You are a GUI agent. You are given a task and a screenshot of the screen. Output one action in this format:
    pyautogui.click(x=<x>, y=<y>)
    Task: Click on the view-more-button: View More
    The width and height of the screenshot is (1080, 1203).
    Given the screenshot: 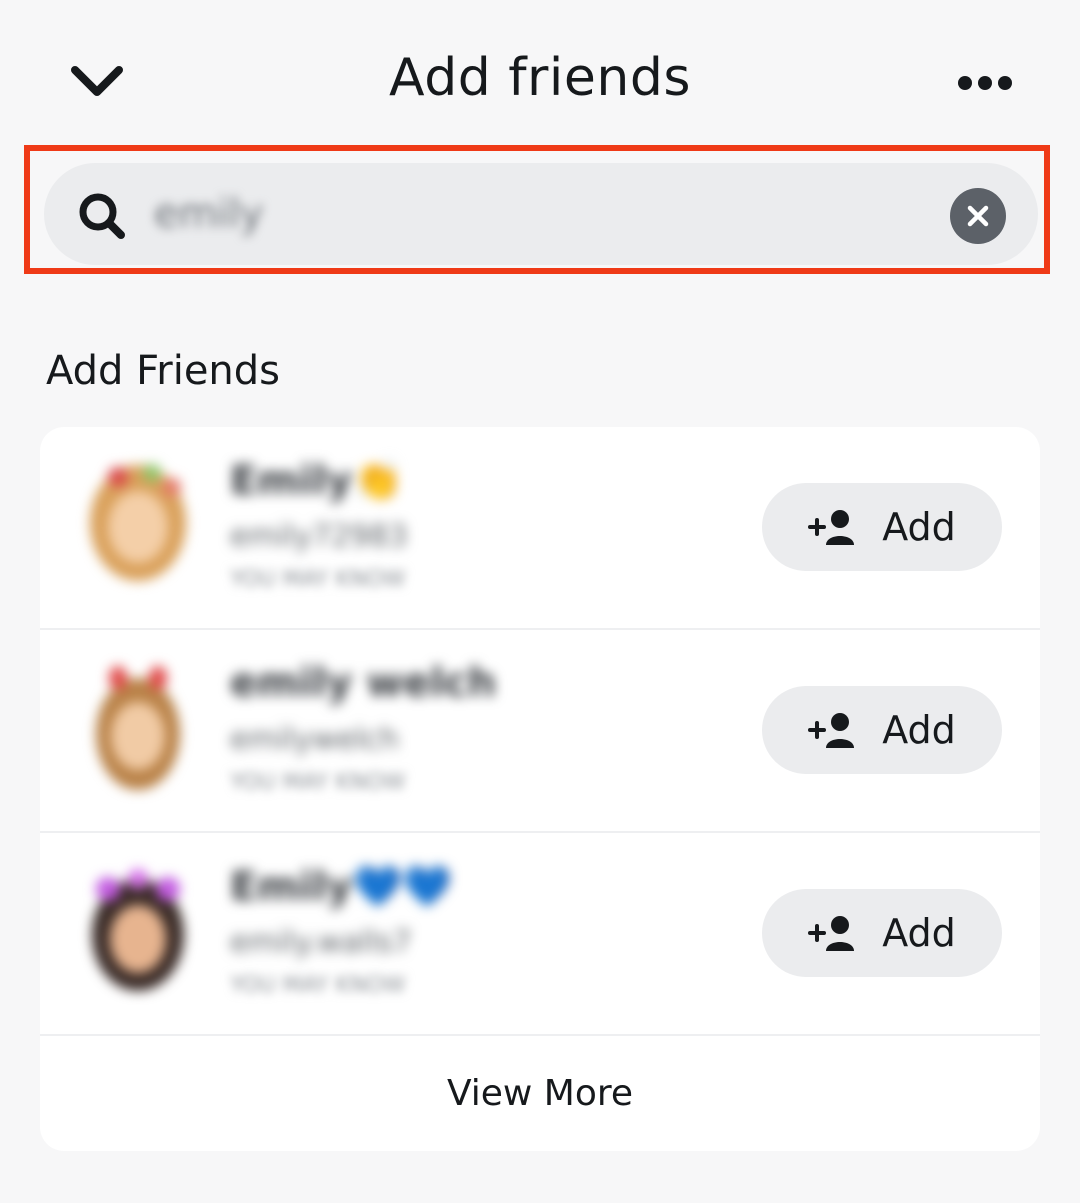 What is the action you would take?
    pyautogui.click(x=540, y=1093)
    